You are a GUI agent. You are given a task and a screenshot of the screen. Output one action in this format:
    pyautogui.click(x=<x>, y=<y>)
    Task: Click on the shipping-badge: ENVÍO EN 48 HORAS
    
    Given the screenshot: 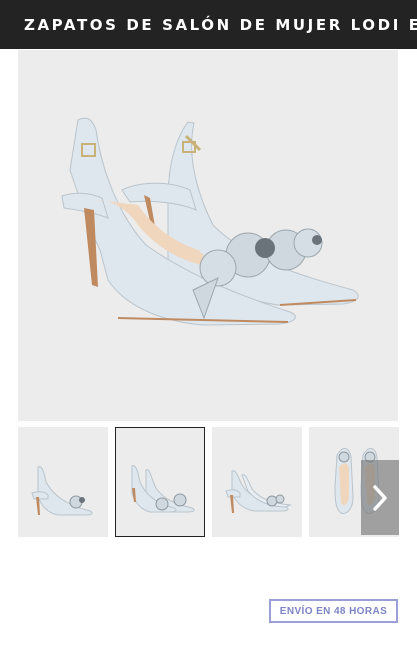 What is the action you would take?
    pyautogui.click(x=333, y=611)
    